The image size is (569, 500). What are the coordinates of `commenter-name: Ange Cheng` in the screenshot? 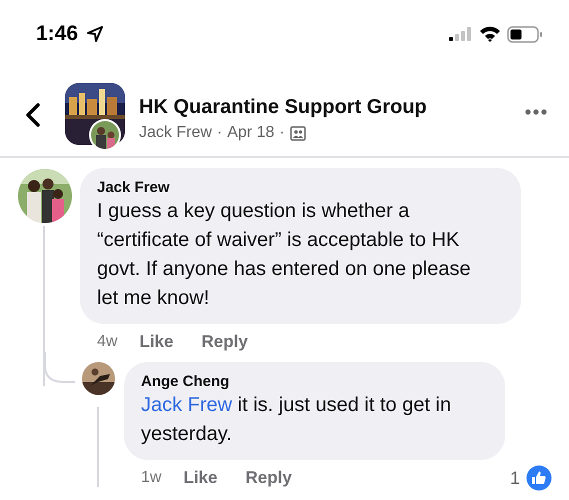 It's located at (313, 381).